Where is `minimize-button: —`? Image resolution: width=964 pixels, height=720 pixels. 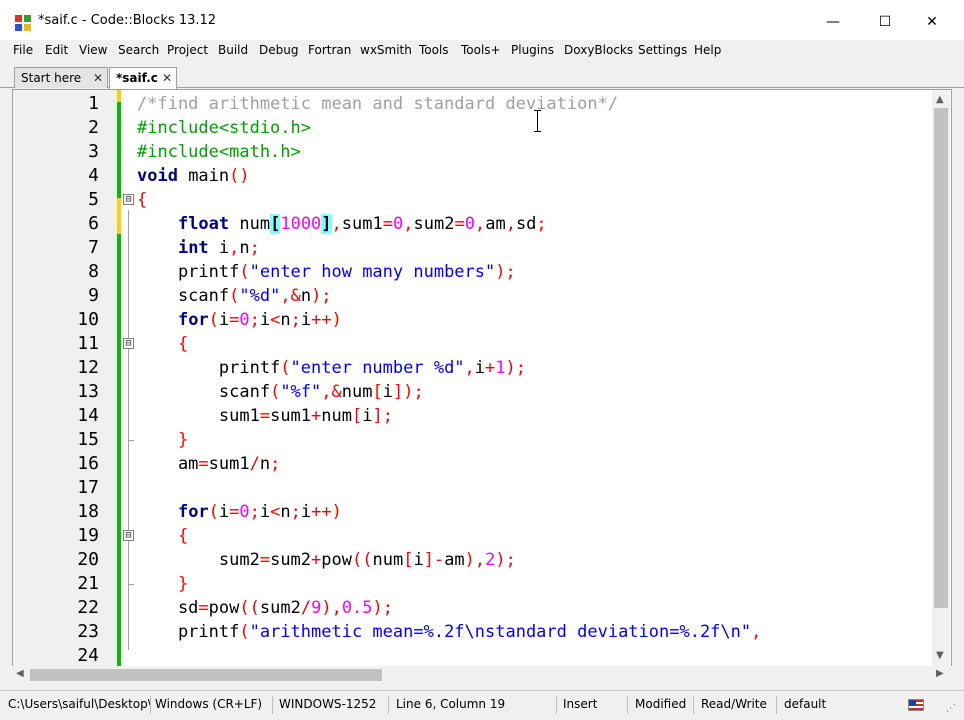
minimize-button: — is located at coordinates (833, 22).